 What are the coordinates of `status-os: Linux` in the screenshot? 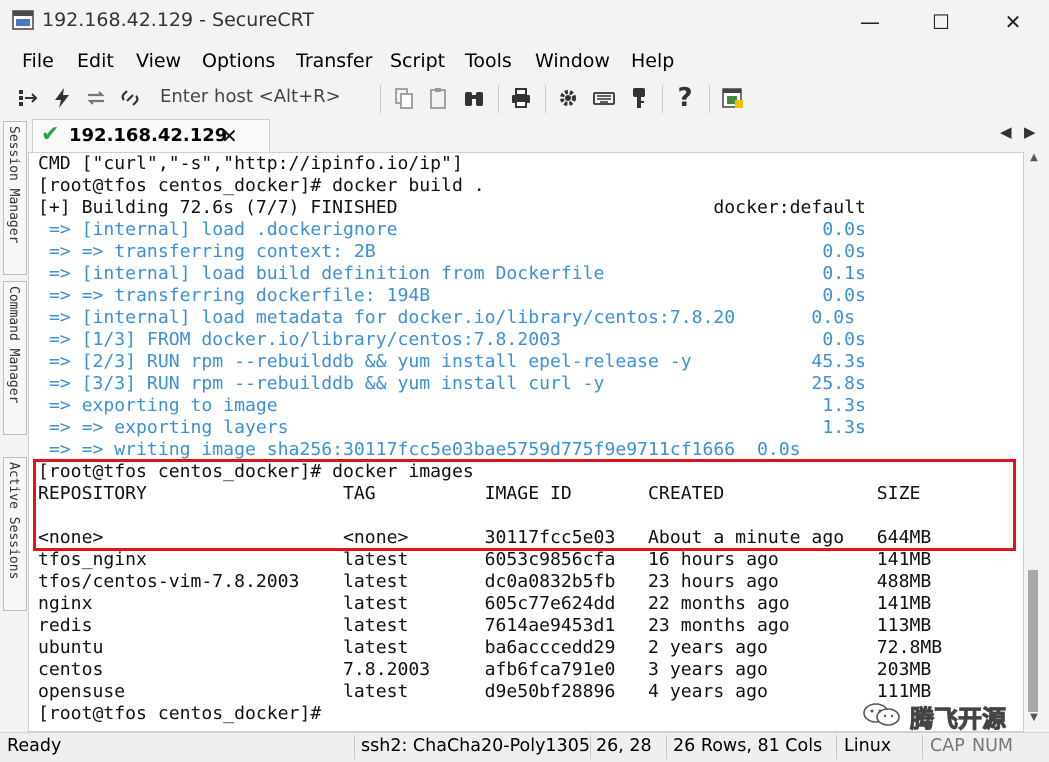 It's located at (868, 746).